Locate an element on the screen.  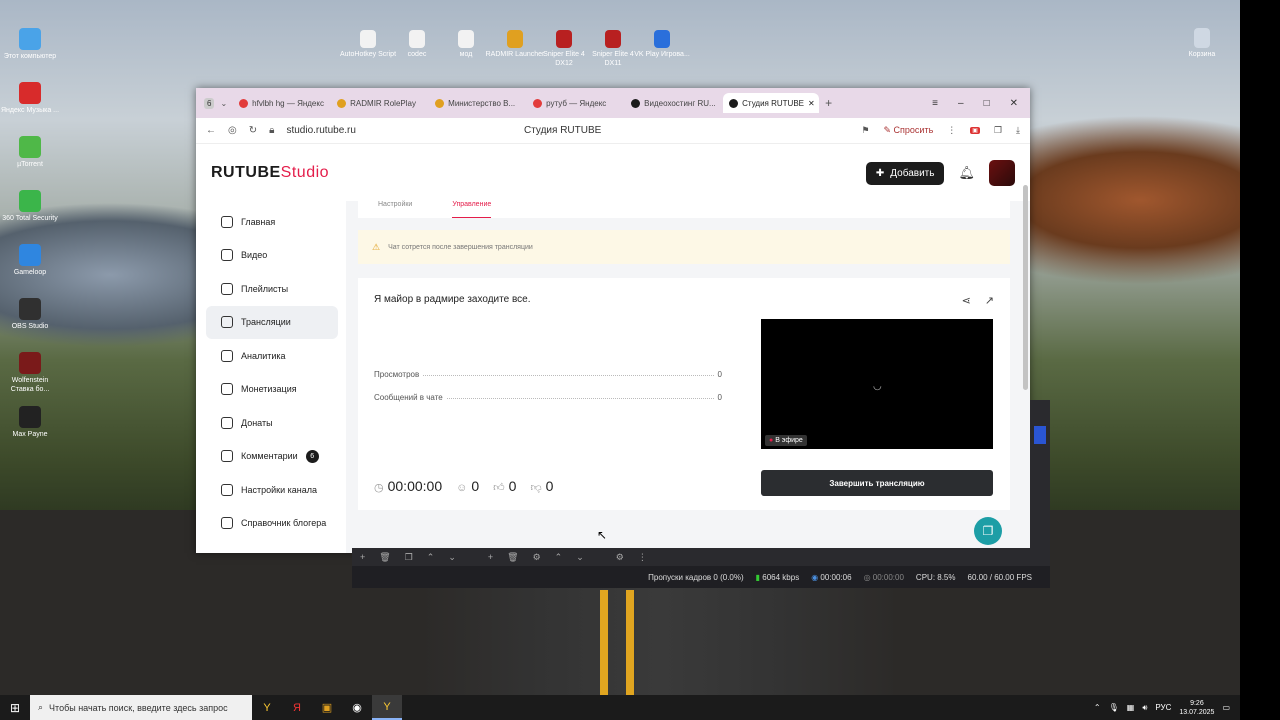
obs-gear-icon: ⚙ is located at coordinates (537, 557).